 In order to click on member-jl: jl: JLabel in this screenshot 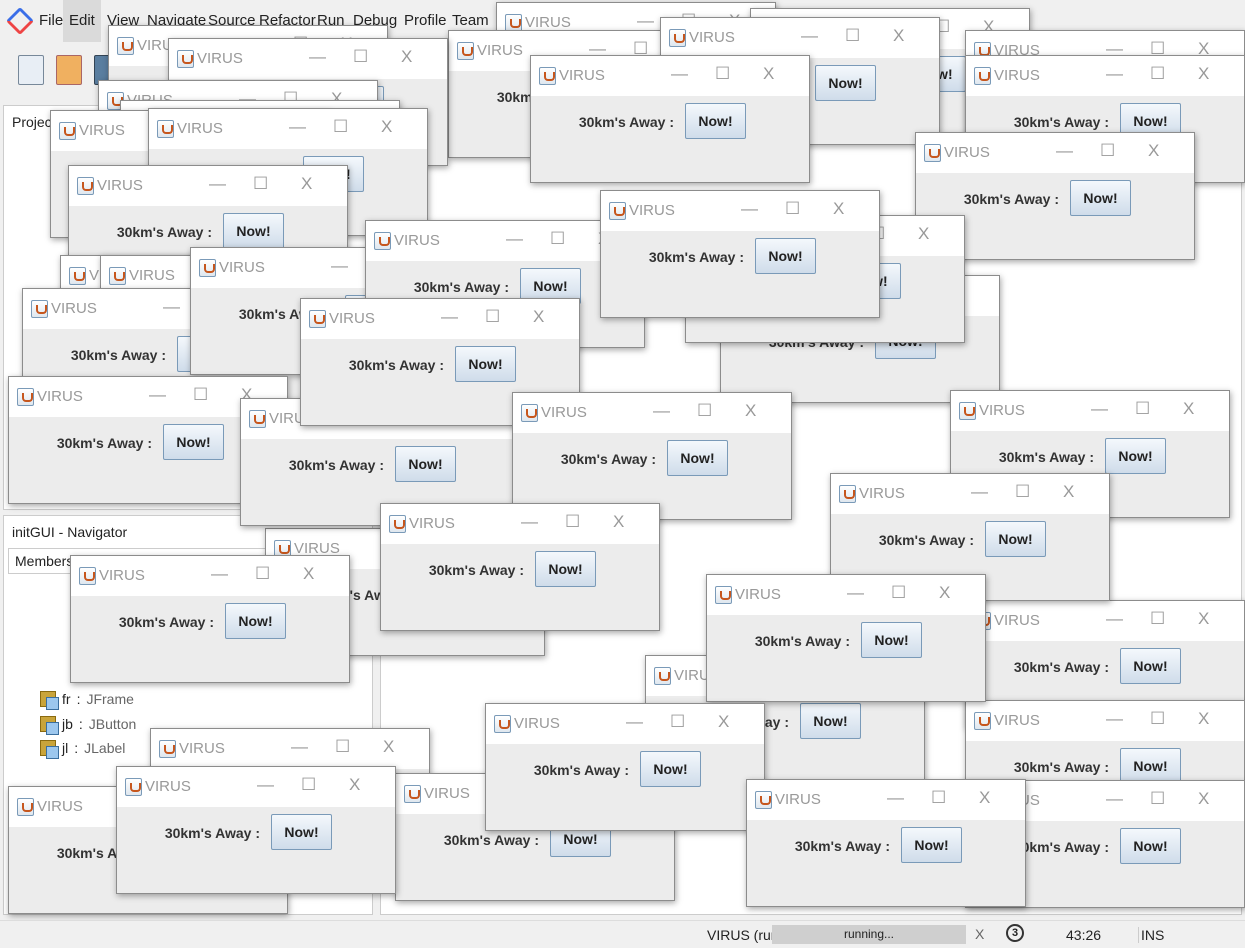, I will do `click(82, 749)`.